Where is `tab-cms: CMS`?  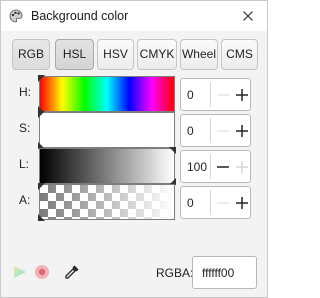 tab-cms: CMS is located at coordinates (239, 54).